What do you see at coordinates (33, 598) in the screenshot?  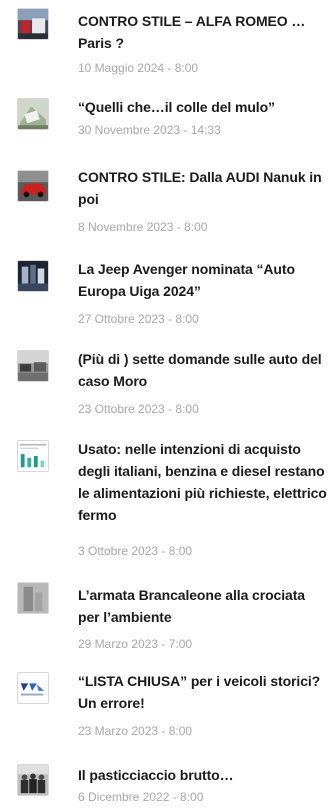 I see `foggy-building-thumbnail` at bounding box center [33, 598].